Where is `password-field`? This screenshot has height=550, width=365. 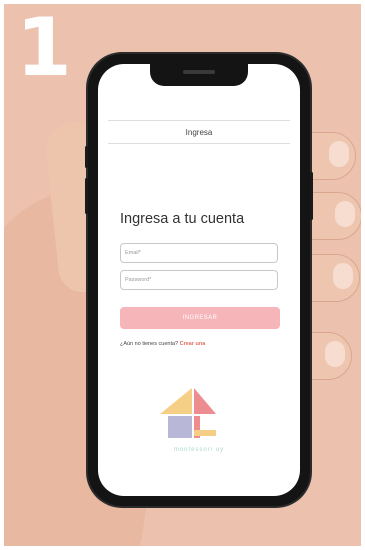
password-field is located at coordinates (199, 280).